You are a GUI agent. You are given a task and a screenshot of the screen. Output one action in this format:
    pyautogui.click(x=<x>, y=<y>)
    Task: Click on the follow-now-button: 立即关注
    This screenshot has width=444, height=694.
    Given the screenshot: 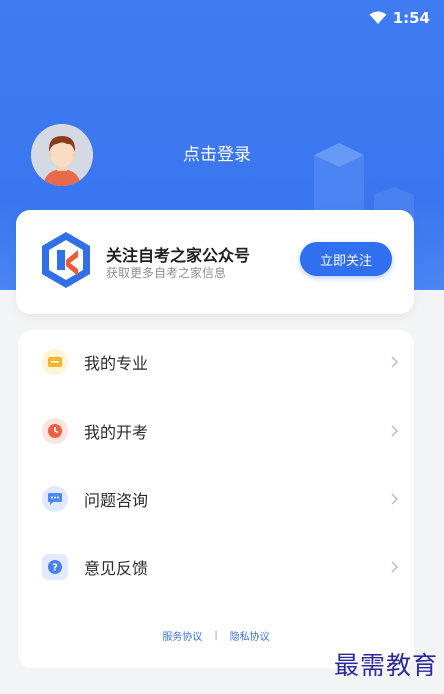 What is the action you would take?
    pyautogui.click(x=346, y=259)
    